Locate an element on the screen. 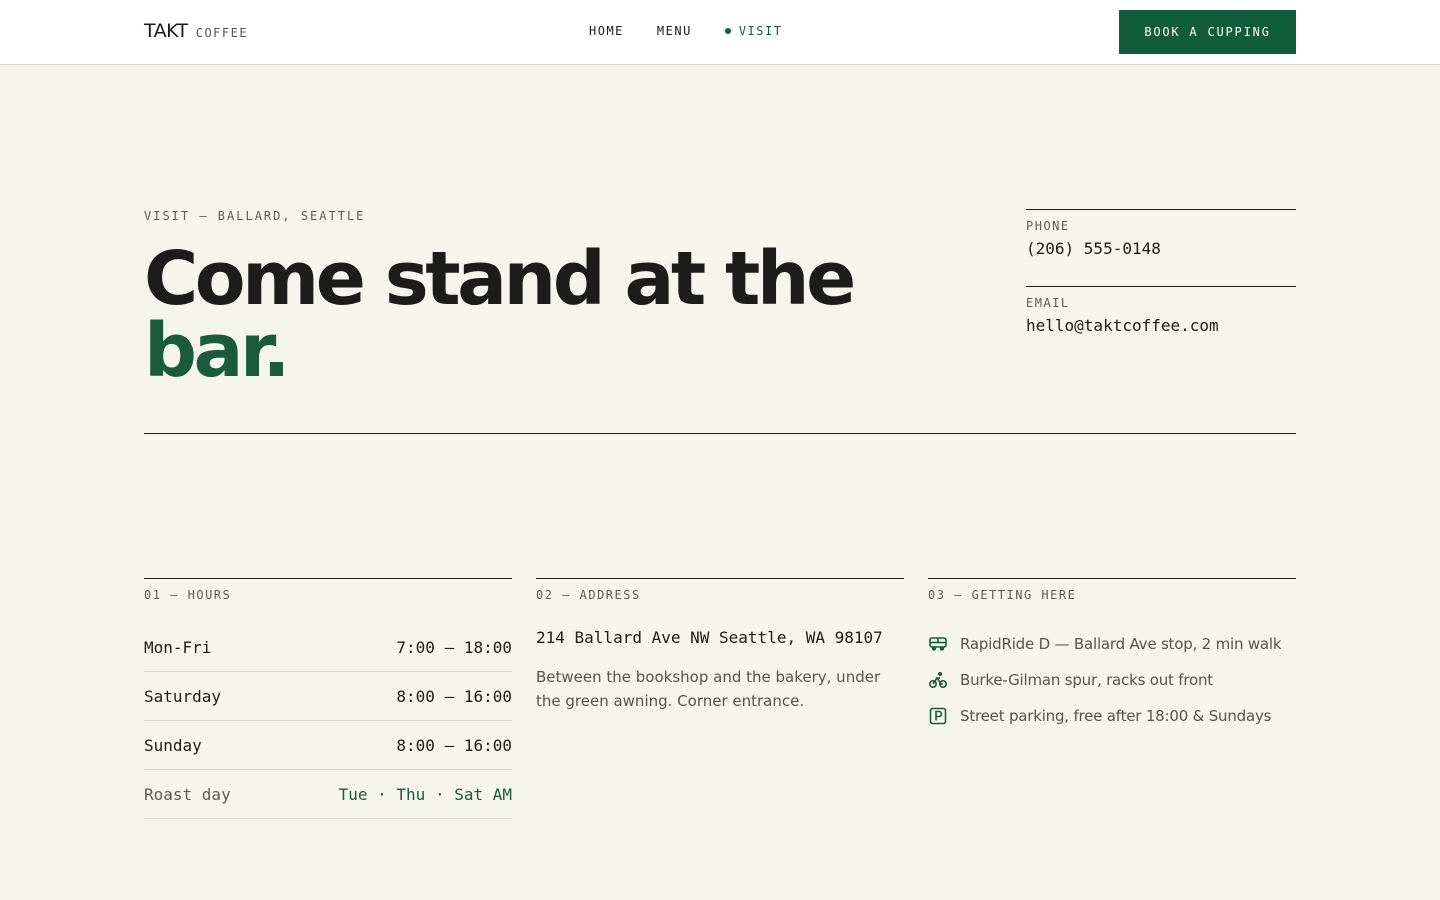 The width and height of the screenshot is (1440, 900). email-label: EMAIL is located at coordinates (1048, 303).